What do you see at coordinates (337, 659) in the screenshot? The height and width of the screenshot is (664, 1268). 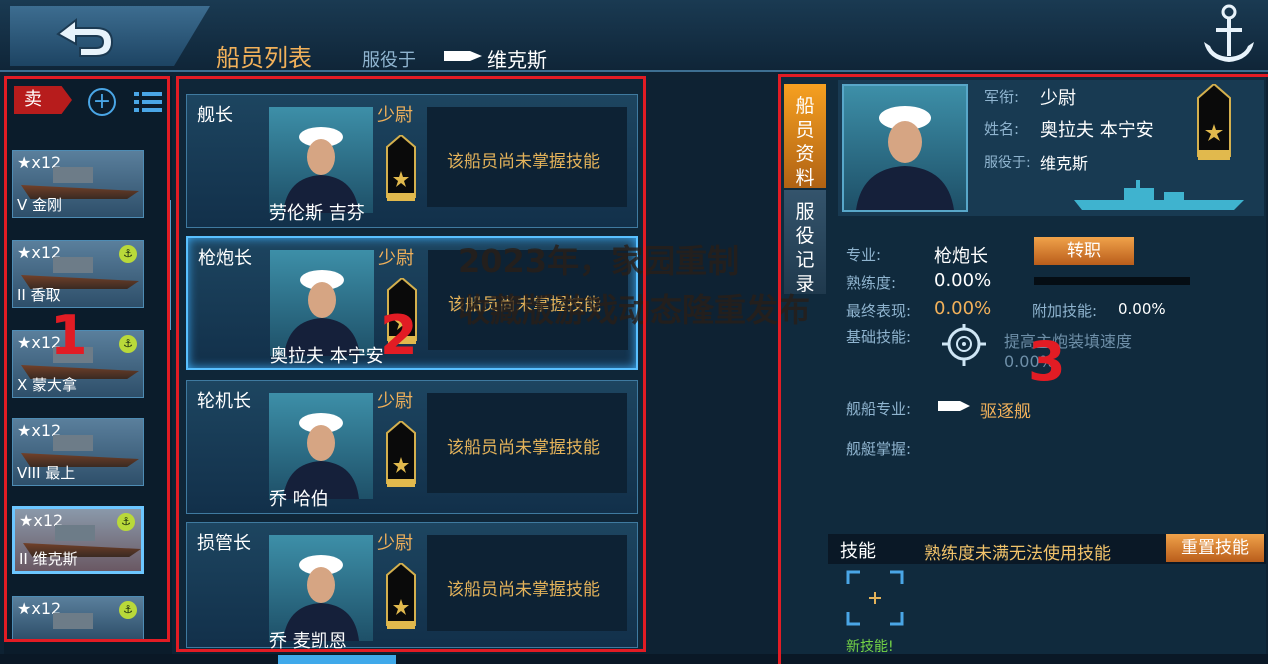 I see `bottom-tab` at bounding box center [337, 659].